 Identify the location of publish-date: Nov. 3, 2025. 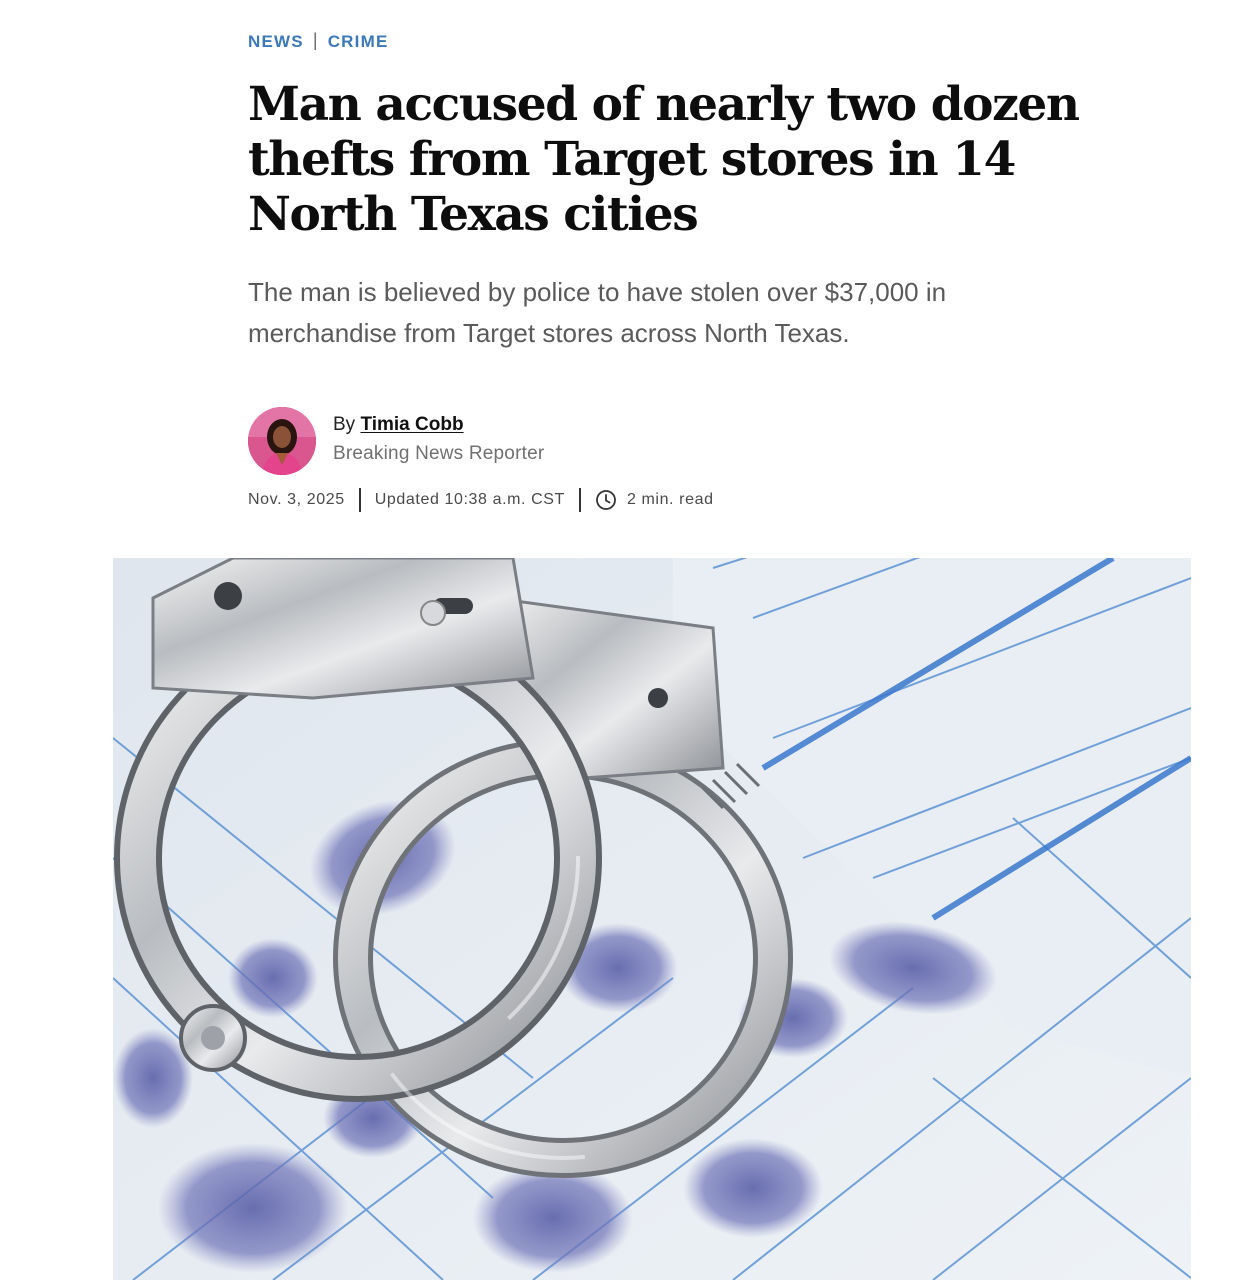
(296, 499).